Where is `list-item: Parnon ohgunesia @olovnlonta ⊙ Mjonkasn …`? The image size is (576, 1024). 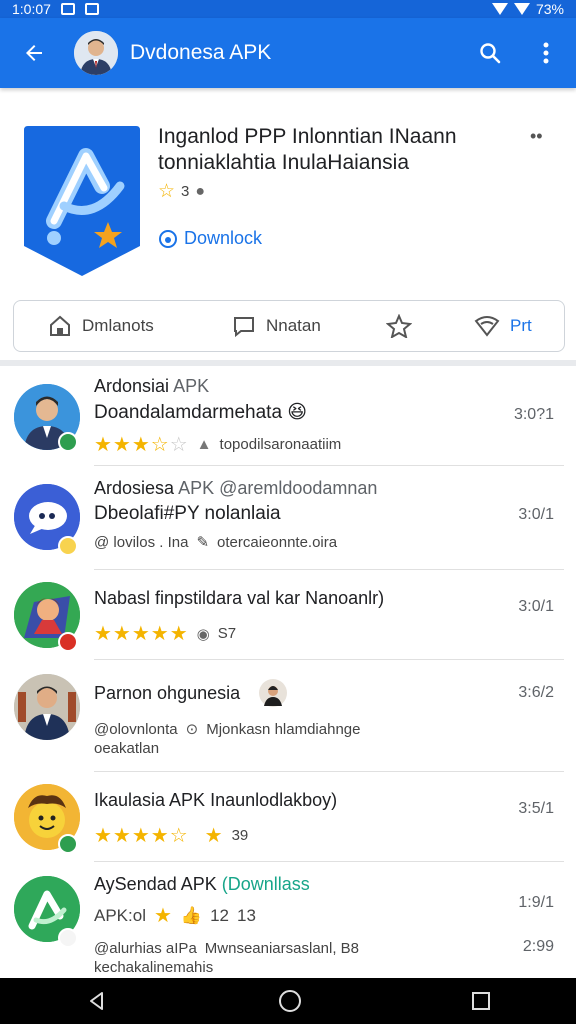 list-item: Parnon ohgunesia @olovnlonta ⊙ Mjonkasn … is located at coordinates (288, 716).